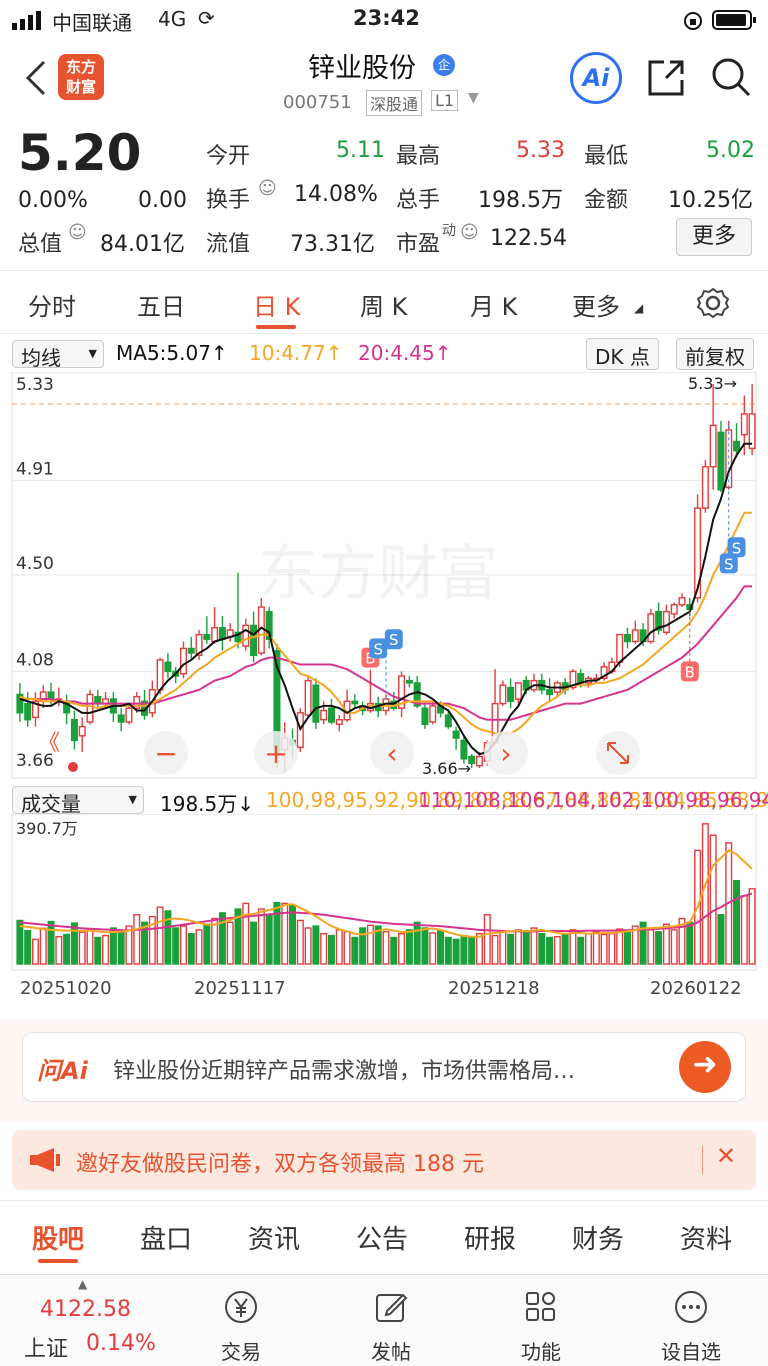 Image resolution: width=768 pixels, height=1366 pixels. What do you see at coordinates (276, 304) in the screenshot?
I see `tab-daily-k: 日 K` at bounding box center [276, 304].